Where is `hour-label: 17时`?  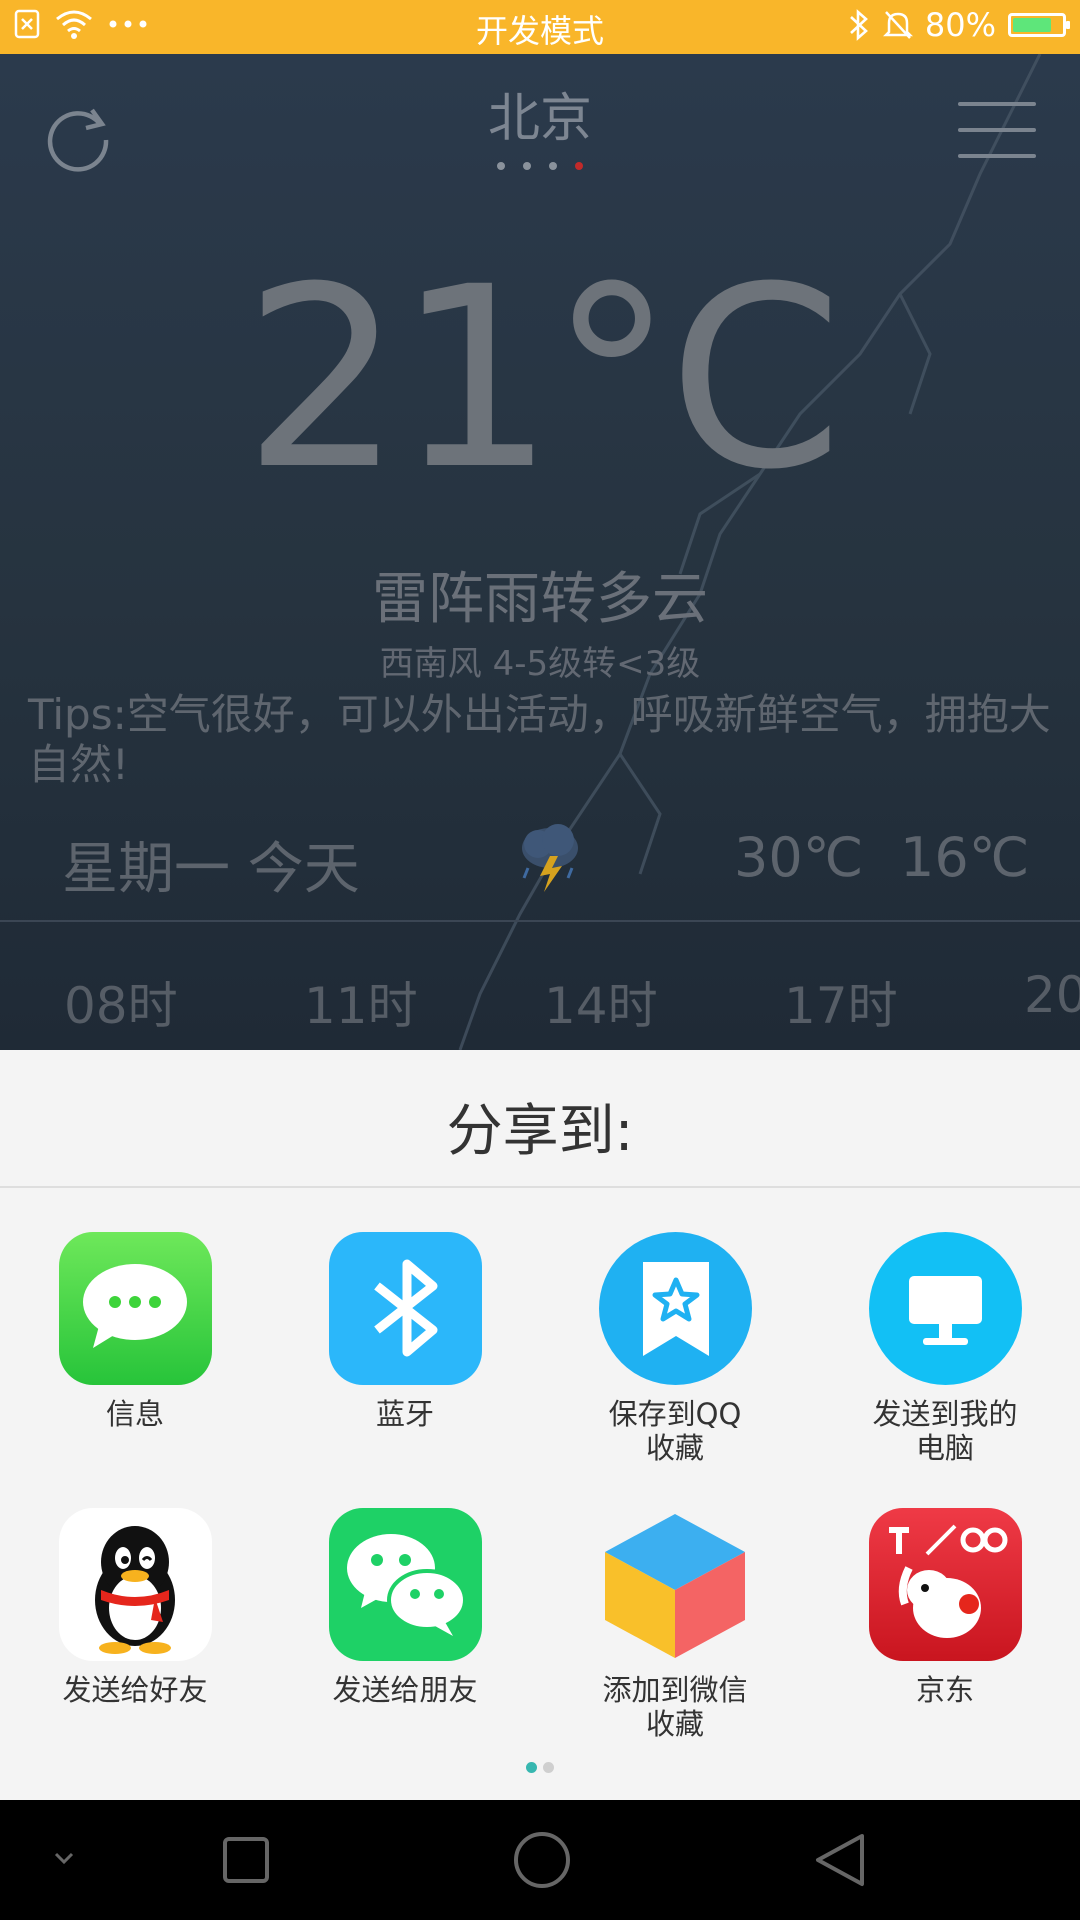 hour-label: 17时 is located at coordinates (841, 1006).